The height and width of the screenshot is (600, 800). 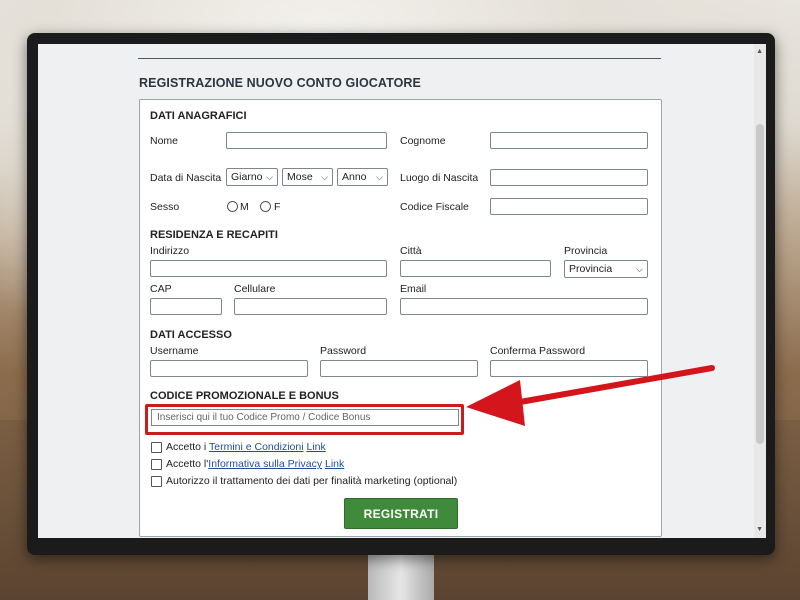 What do you see at coordinates (590, 395) in the screenshot?
I see `red-pointer-arrow-icon` at bounding box center [590, 395].